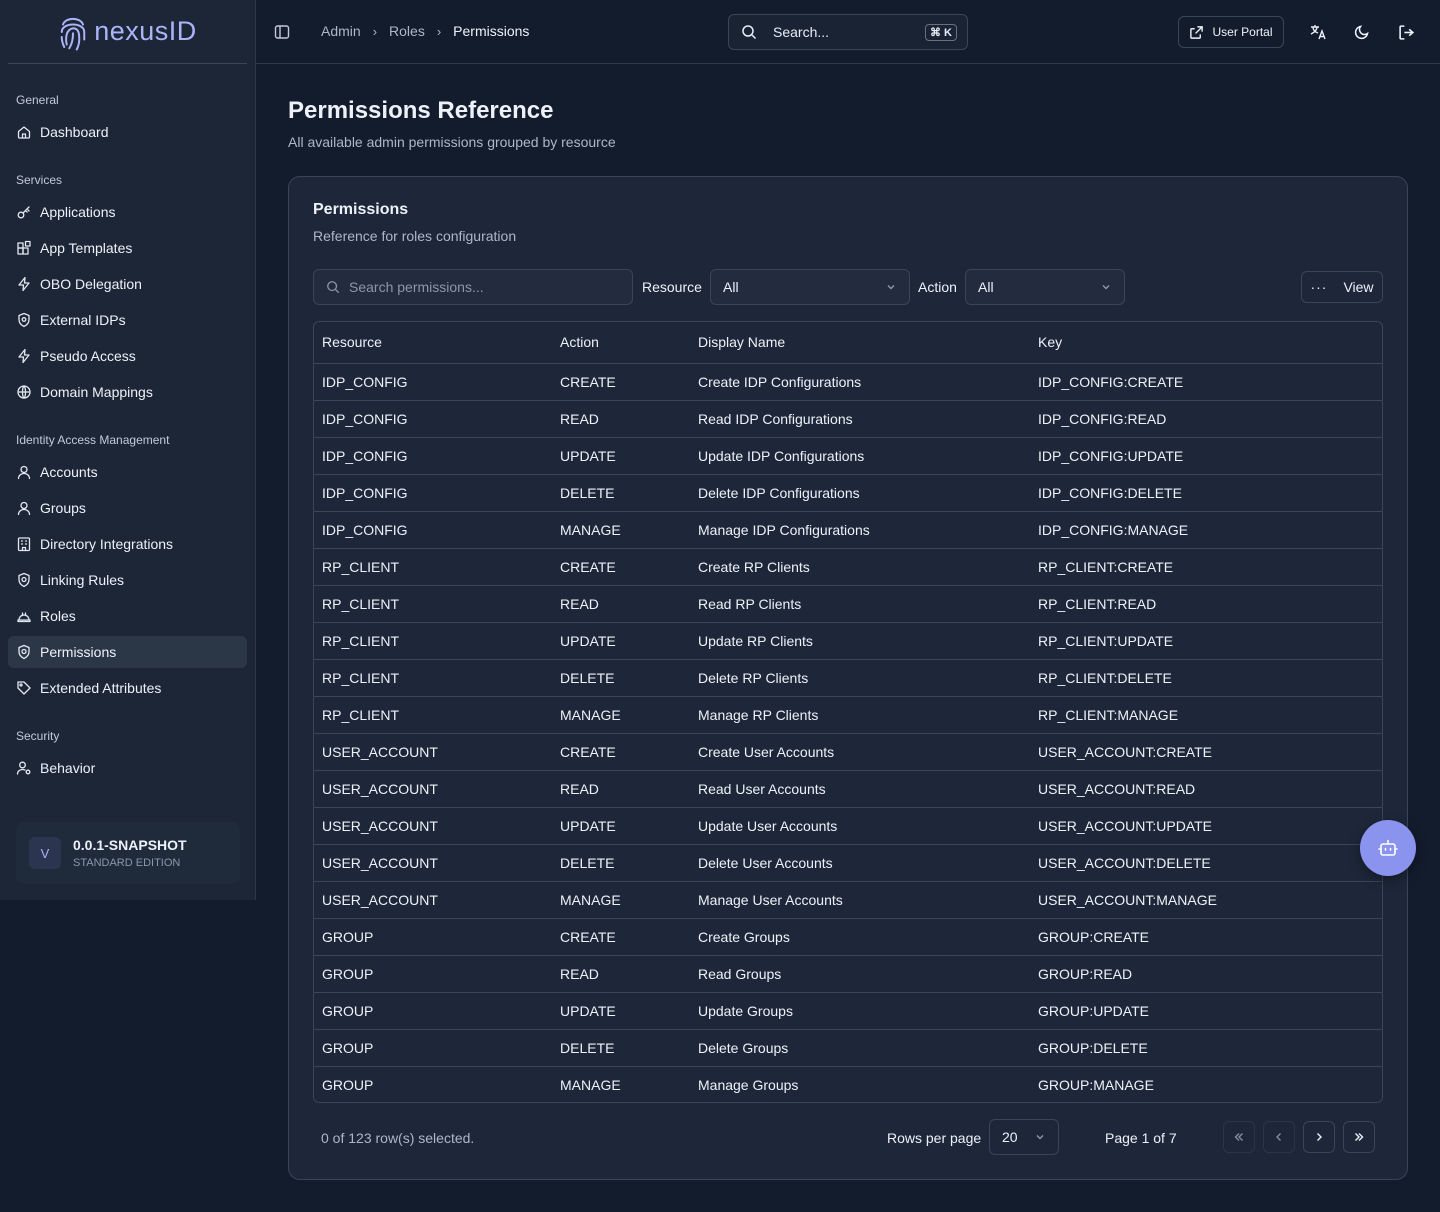  I want to click on logo: nexusID, so click(127, 32).